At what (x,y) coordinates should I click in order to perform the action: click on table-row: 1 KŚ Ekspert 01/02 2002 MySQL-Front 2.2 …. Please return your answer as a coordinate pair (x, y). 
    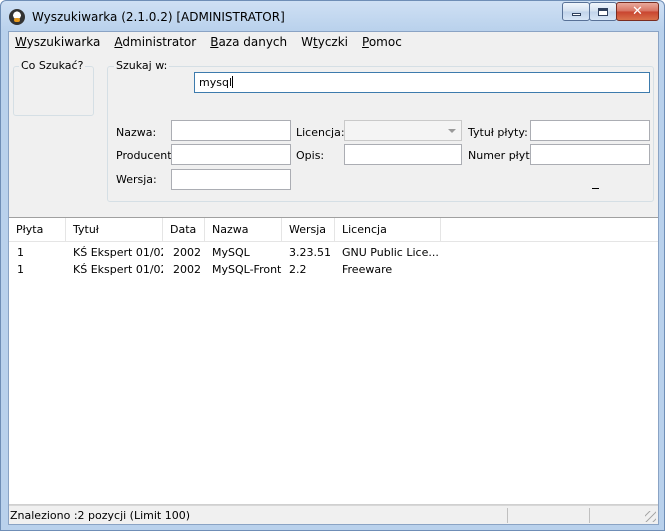
    Looking at the image, I should click on (333, 270).